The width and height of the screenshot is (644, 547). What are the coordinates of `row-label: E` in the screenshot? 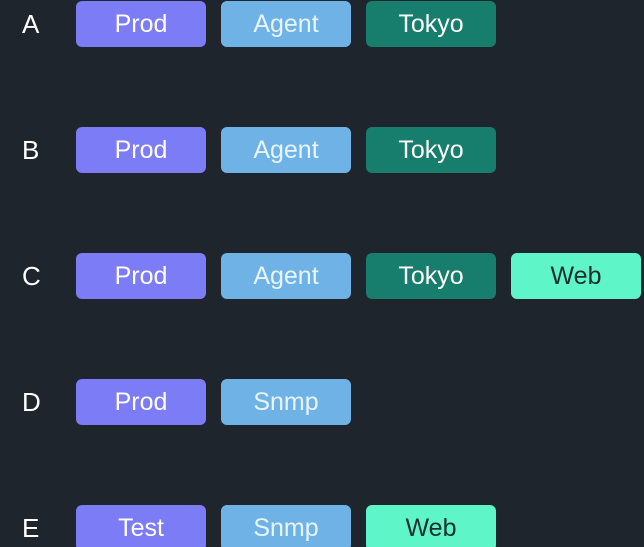 It's located at (31, 528).